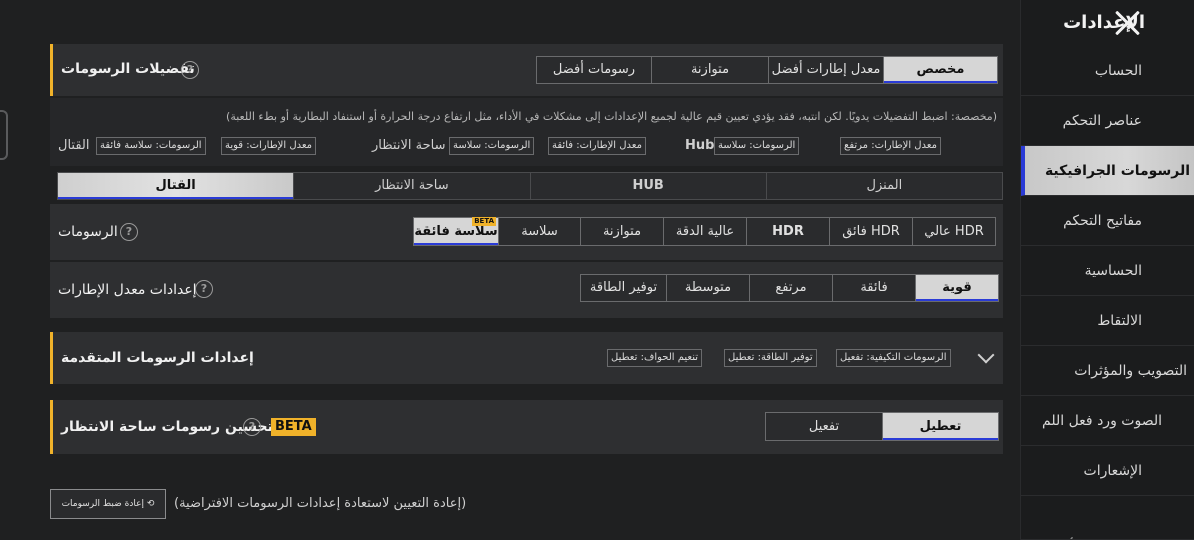 This screenshot has width=1194, height=540. What do you see at coordinates (4, 135) in the screenshot?
I see `left-edge-handle` at bounding box center [4, 135].